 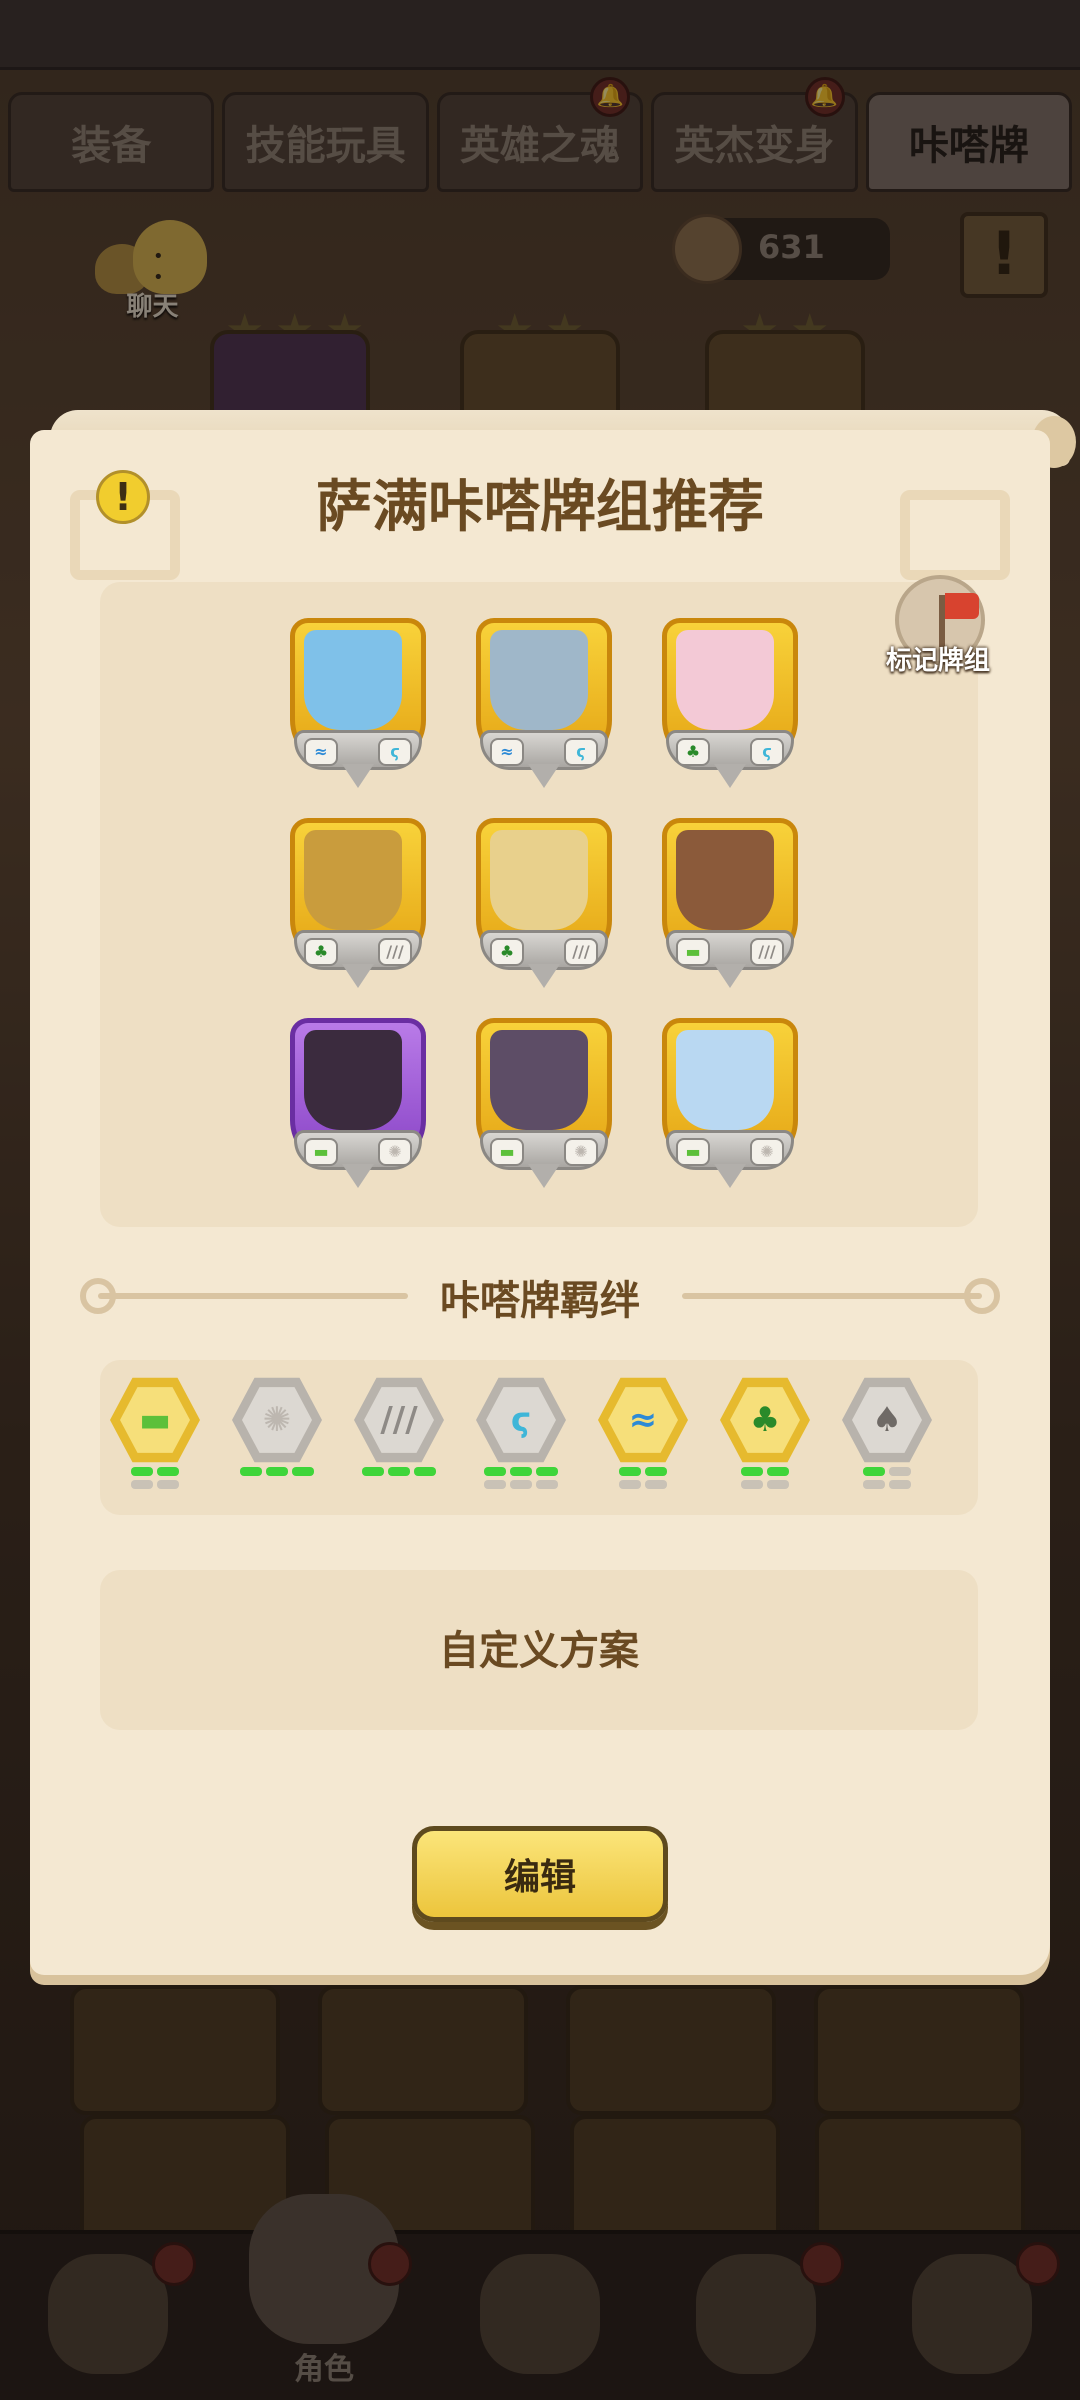 What do you see at coordinates (937, 661) in the screenshot?
I see `mark-deck-label: 标记牌组` at bounding box center [937, 661].